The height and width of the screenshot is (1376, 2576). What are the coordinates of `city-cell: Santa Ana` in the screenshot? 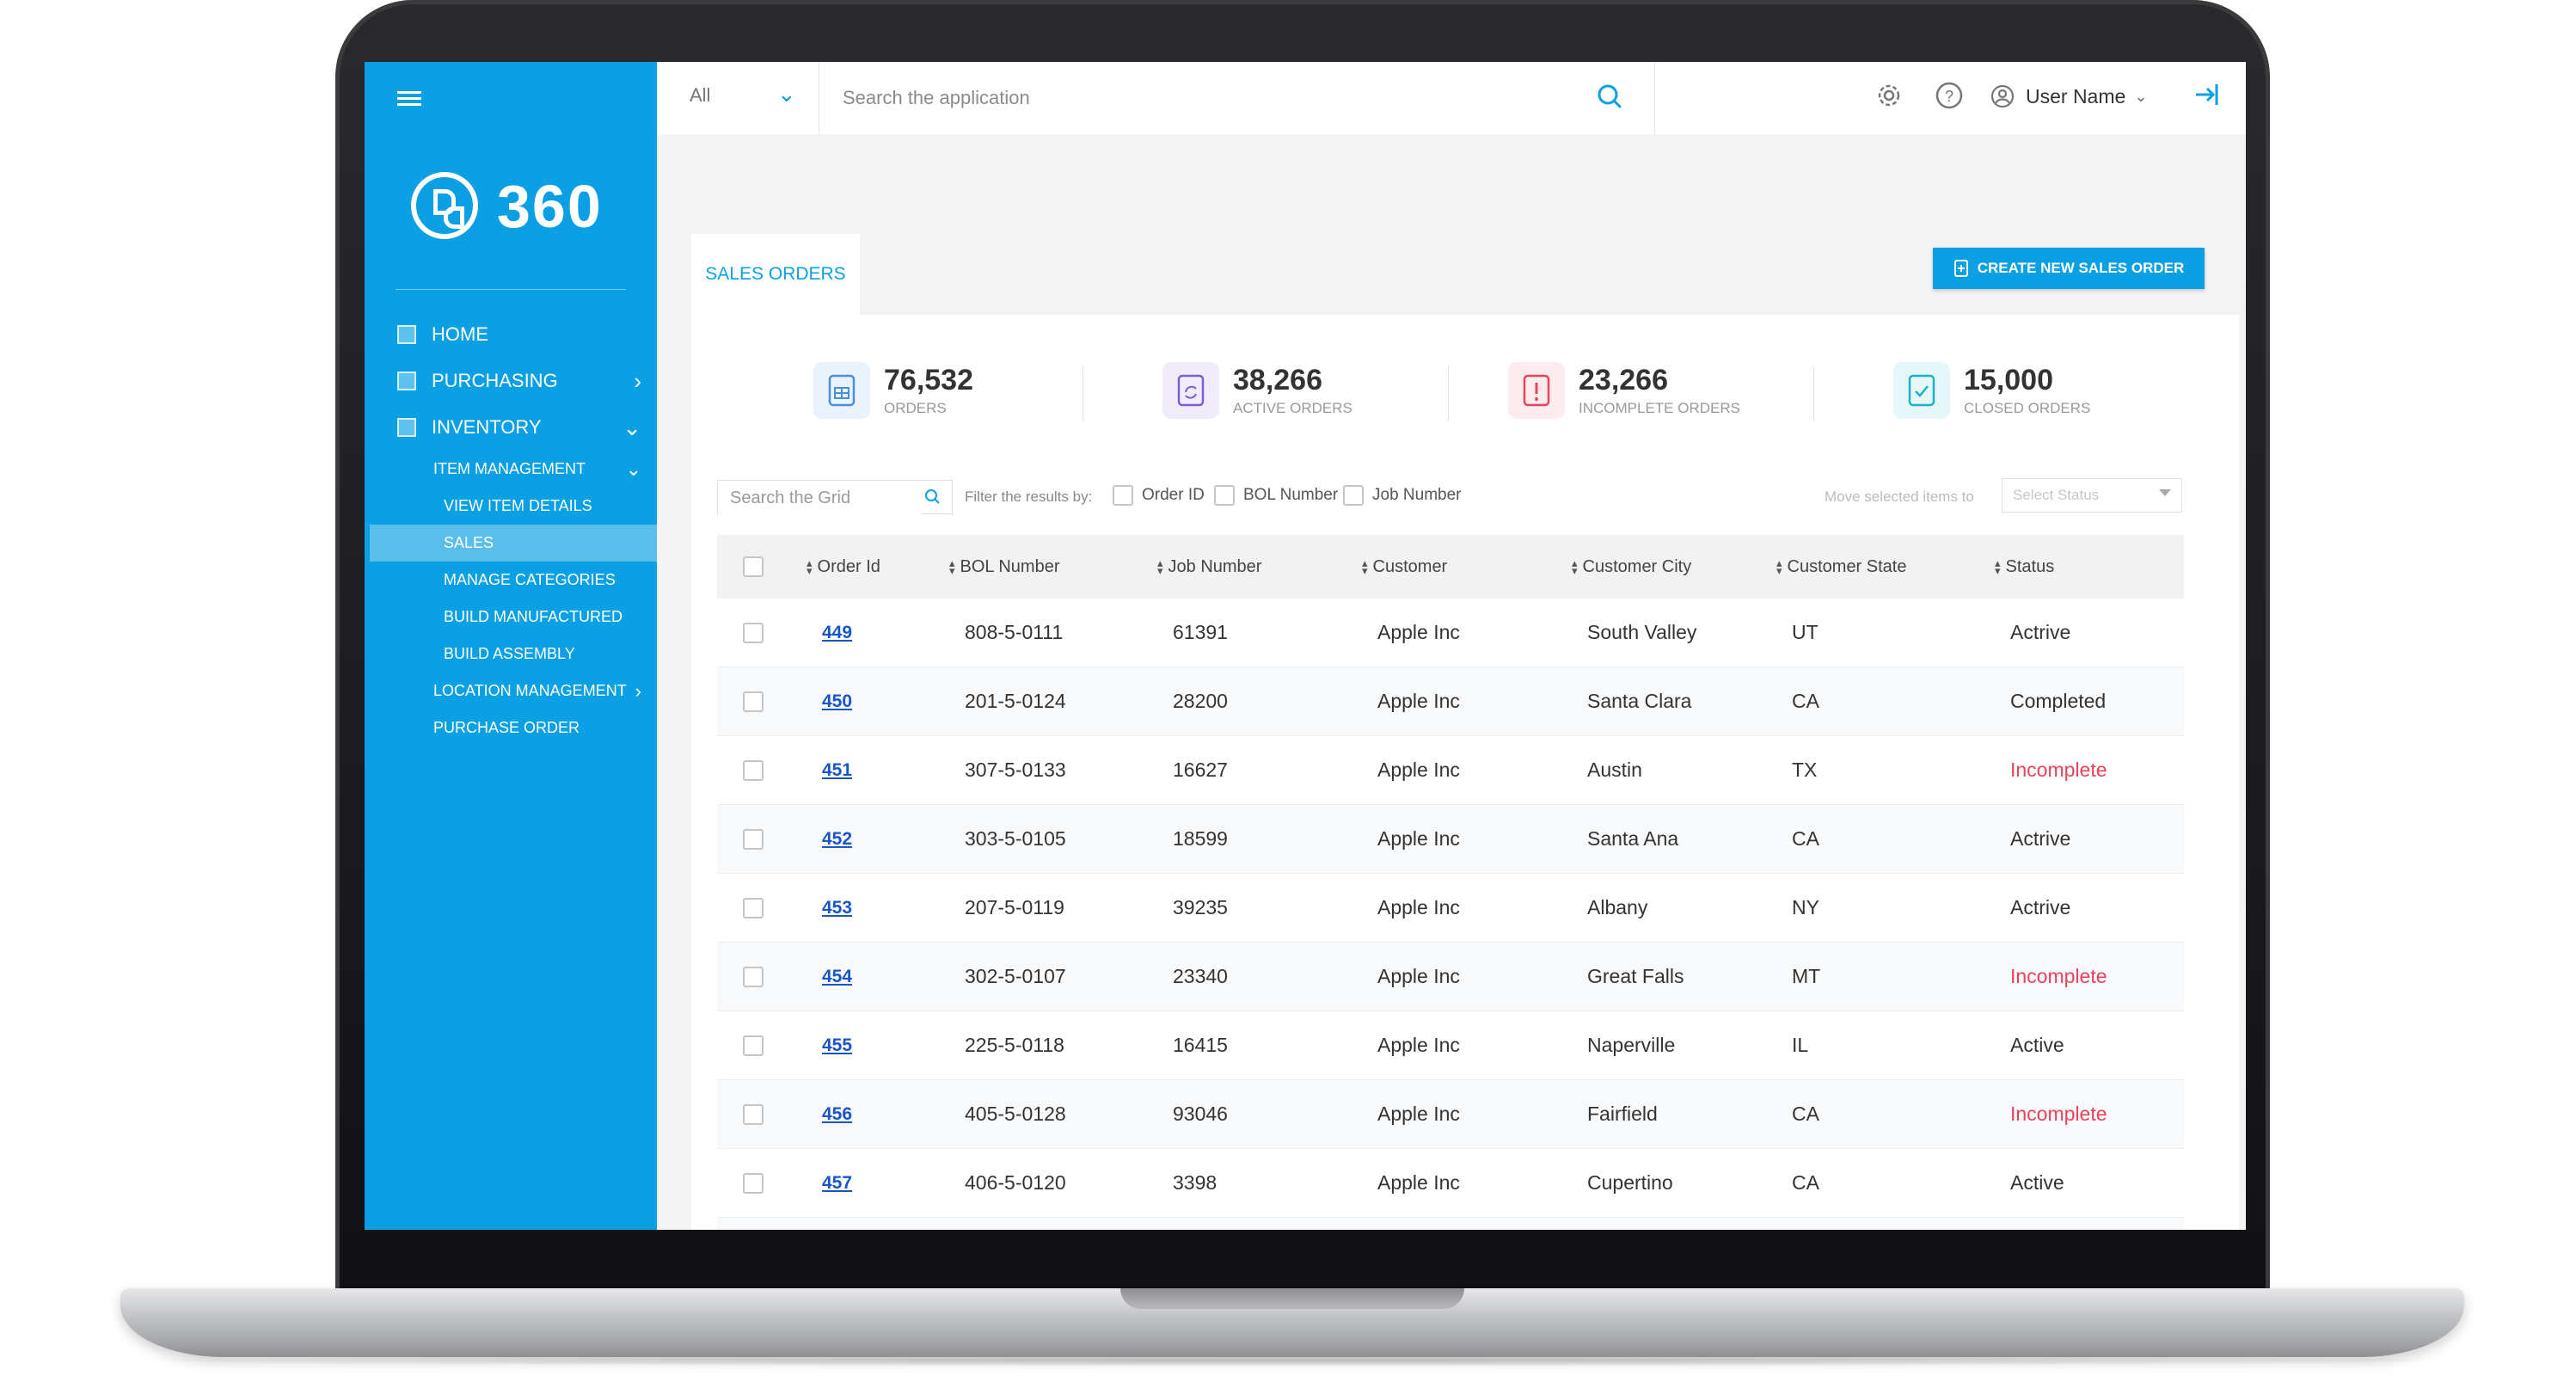 It's located at (1633, 838).